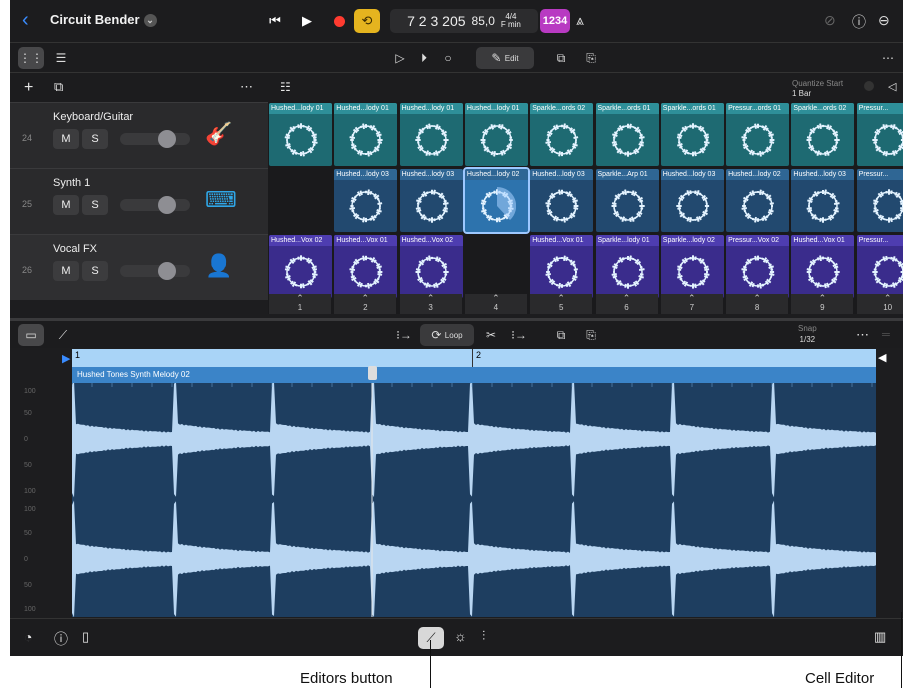 The image size is (903, 694). What do you see at coordinates (339, 21) in the screenshot?
I see `record-button` at bounding box center [339, 21].